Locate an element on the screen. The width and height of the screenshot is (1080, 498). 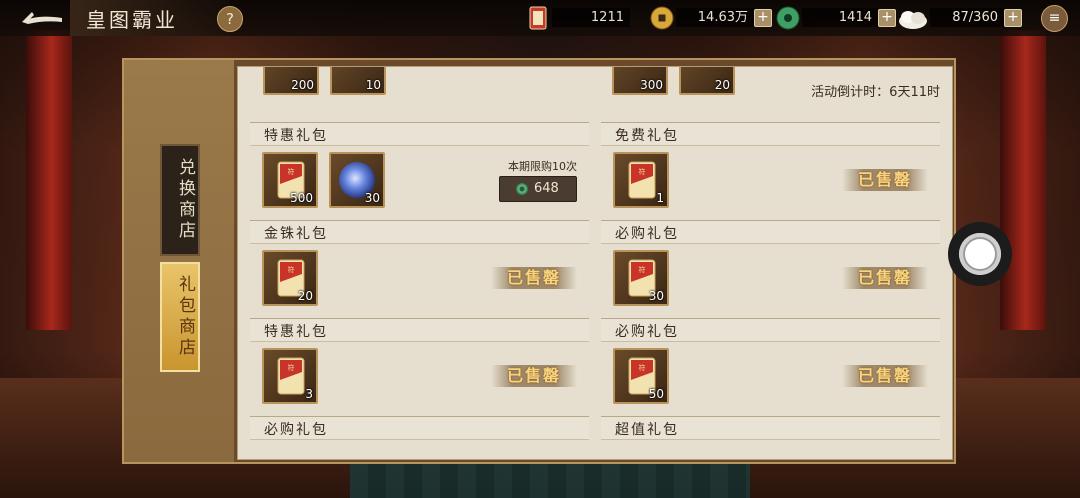
partial-item-slot: 10 is located at coordinates (358, 81).